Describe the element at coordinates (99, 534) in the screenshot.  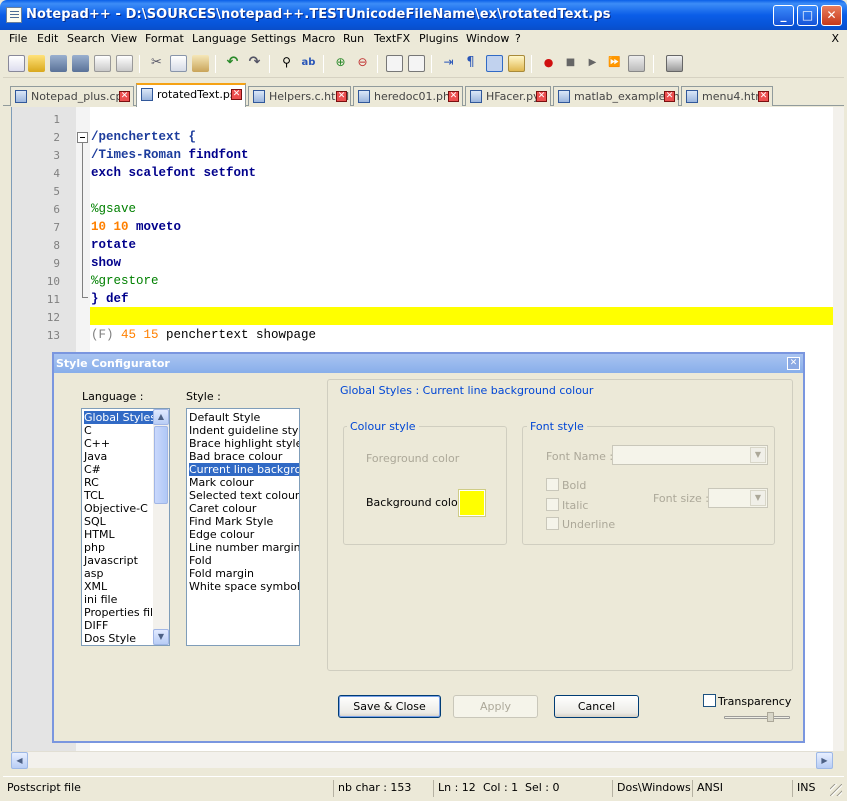
I see `language-item: HTML` at that location.